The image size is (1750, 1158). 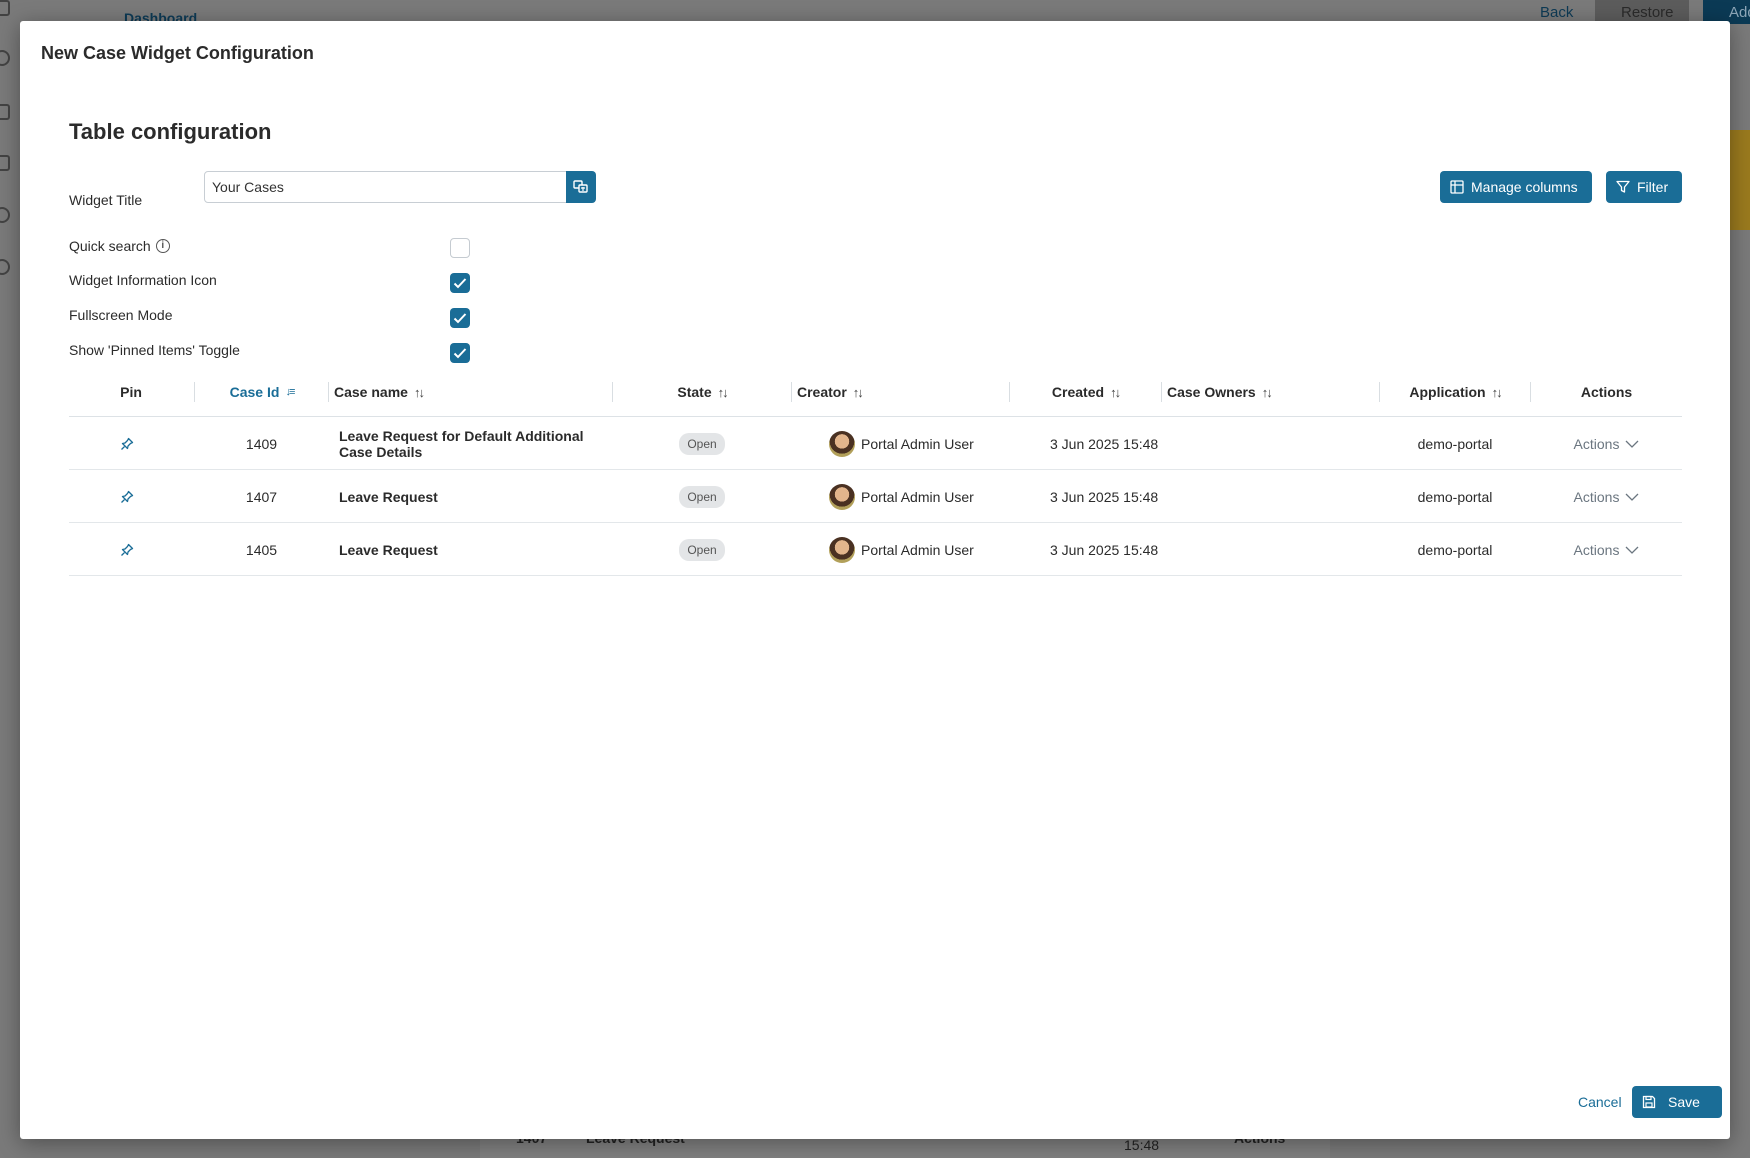 I want to click on quick-search-label: Quick search i, so click(x=119, y=246).